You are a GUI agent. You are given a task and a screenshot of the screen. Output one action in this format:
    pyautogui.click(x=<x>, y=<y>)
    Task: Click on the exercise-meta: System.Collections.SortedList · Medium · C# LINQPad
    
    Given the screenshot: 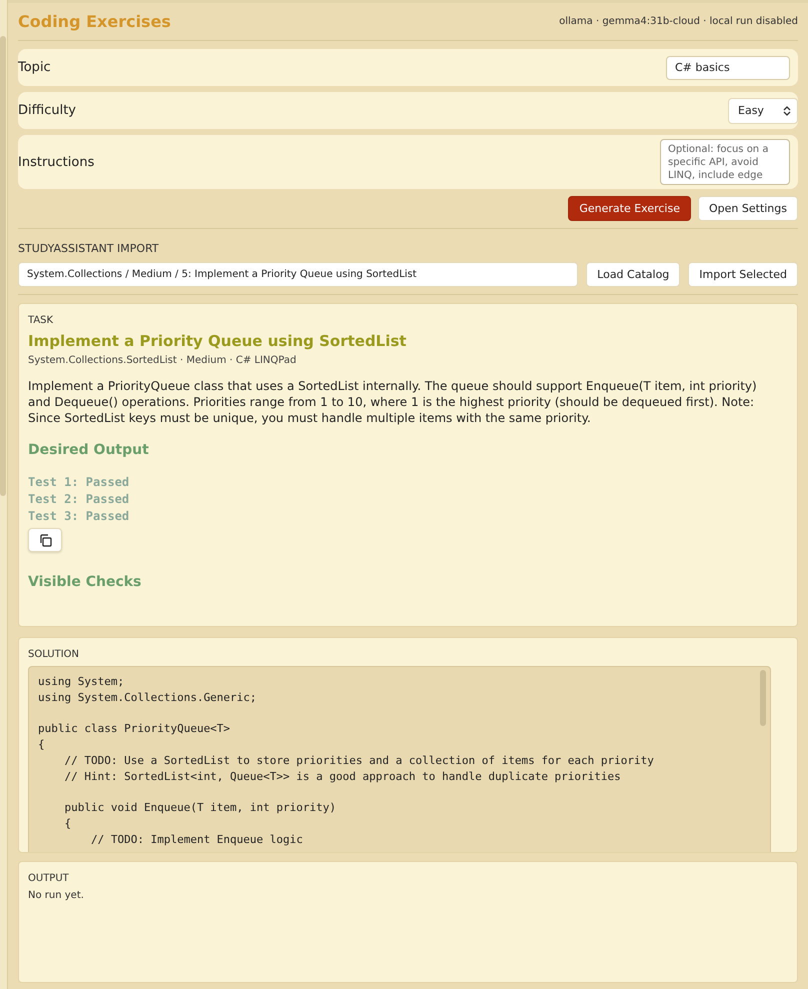 What is the action you would take?
    pyautogui.click(x=163, y=360)
    